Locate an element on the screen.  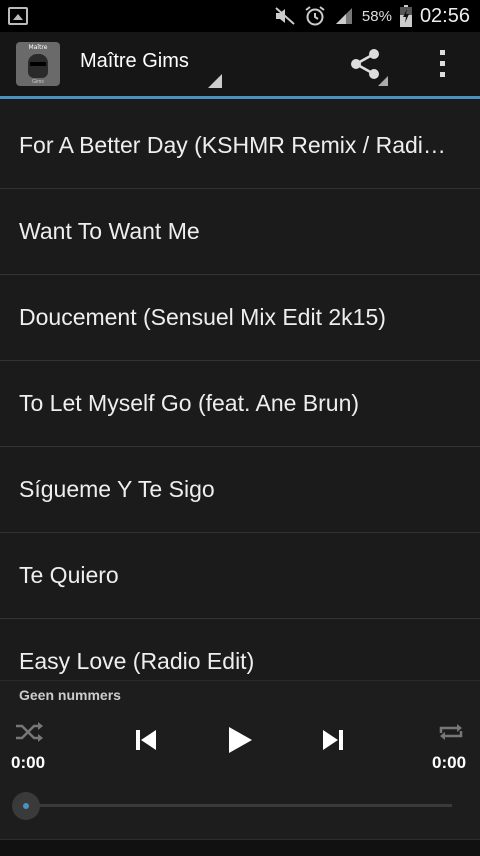
alarm-icon is located at coordinates (315, 16).